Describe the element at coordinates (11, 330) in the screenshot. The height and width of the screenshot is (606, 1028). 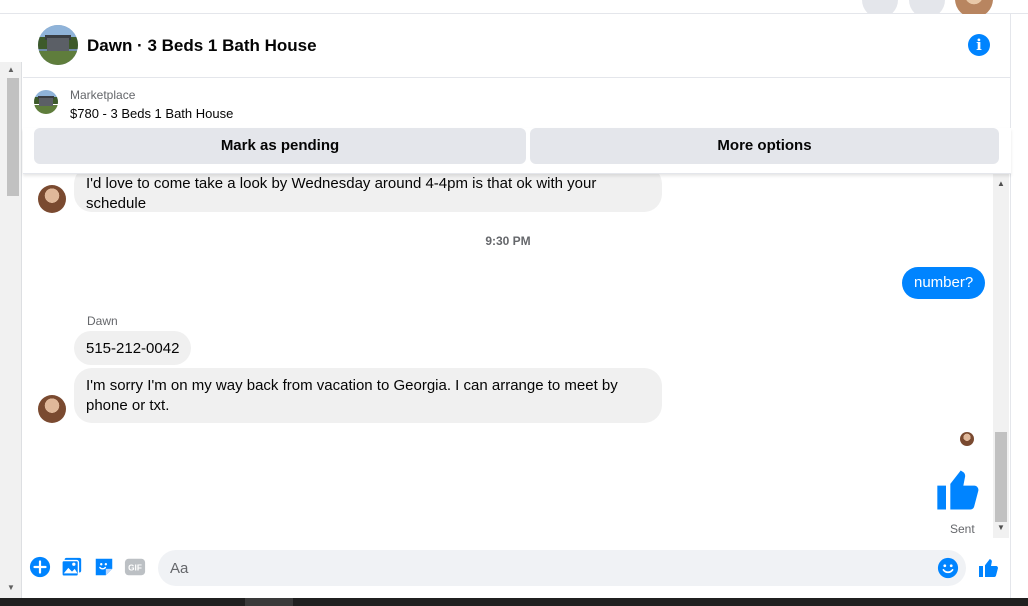
I see `page-scrollbar: ▲ ▼` at that location.